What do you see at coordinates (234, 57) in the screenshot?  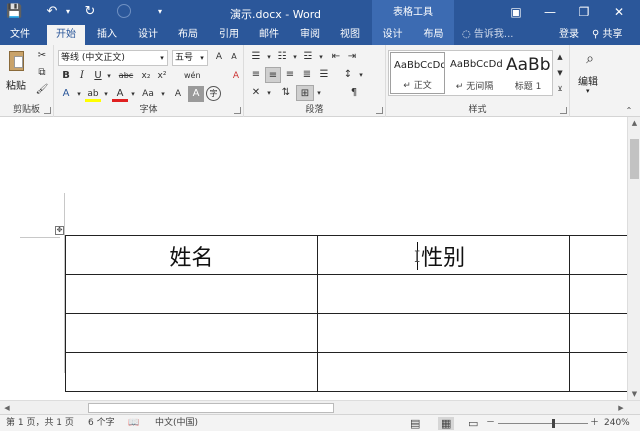 I see `shrink-font-icon: A` at bounding box center [234, 57].